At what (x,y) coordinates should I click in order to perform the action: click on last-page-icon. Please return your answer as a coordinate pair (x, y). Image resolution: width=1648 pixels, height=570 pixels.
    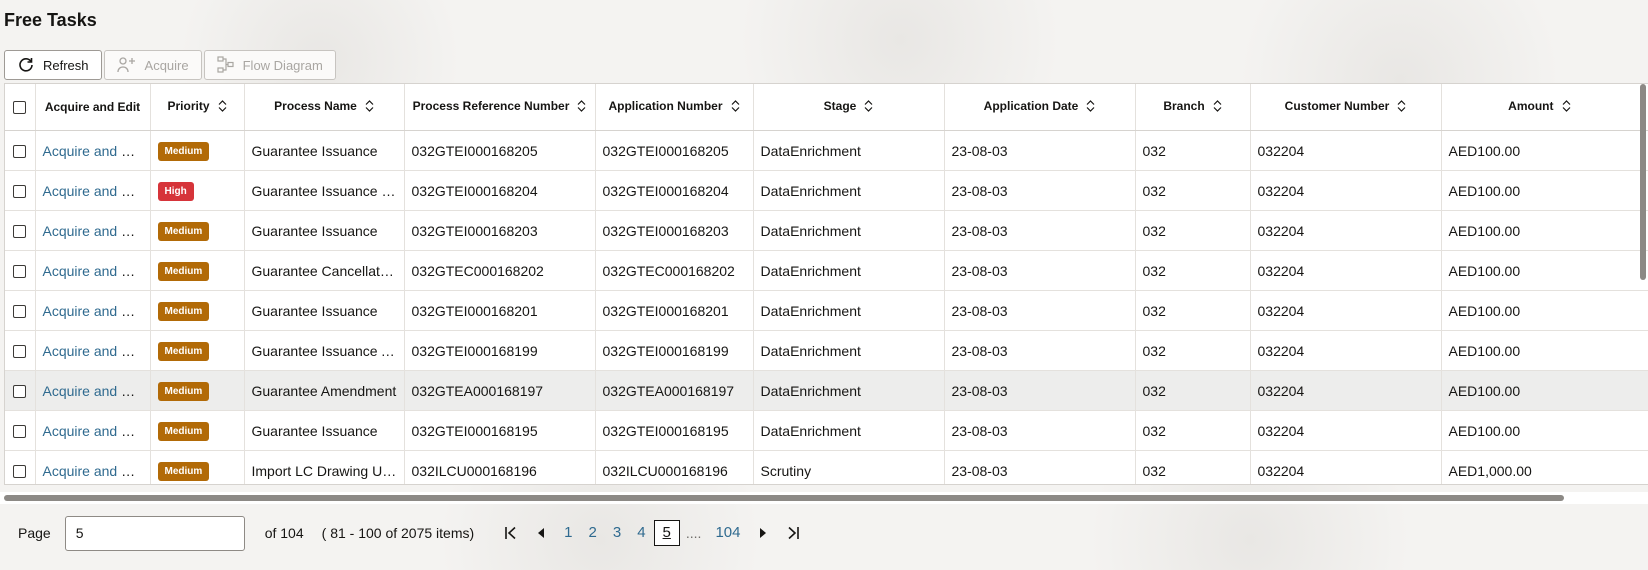
    Looking at the image, I should click on (793, 533).